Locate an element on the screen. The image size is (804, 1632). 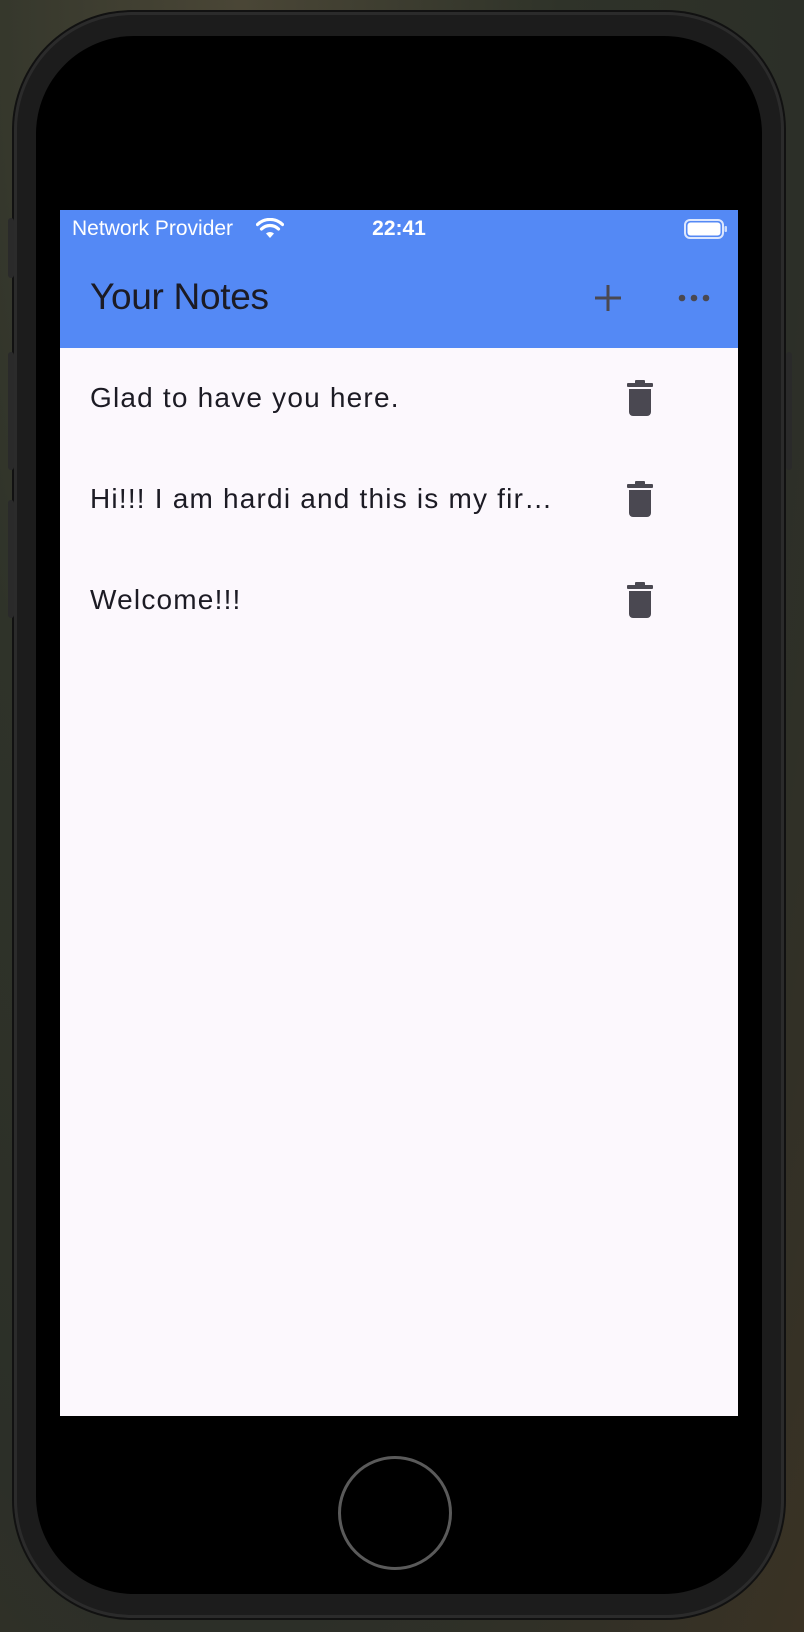
volume-up-button is located at coordinates (11, 411).